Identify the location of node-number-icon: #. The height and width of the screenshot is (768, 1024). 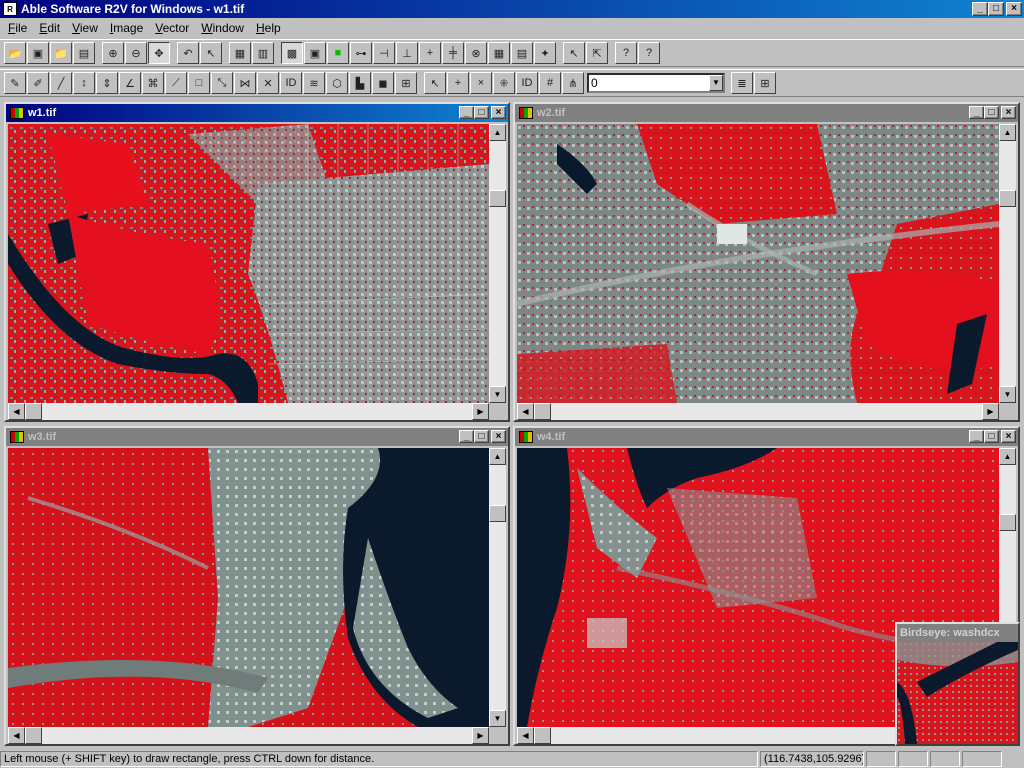
(550, 83).